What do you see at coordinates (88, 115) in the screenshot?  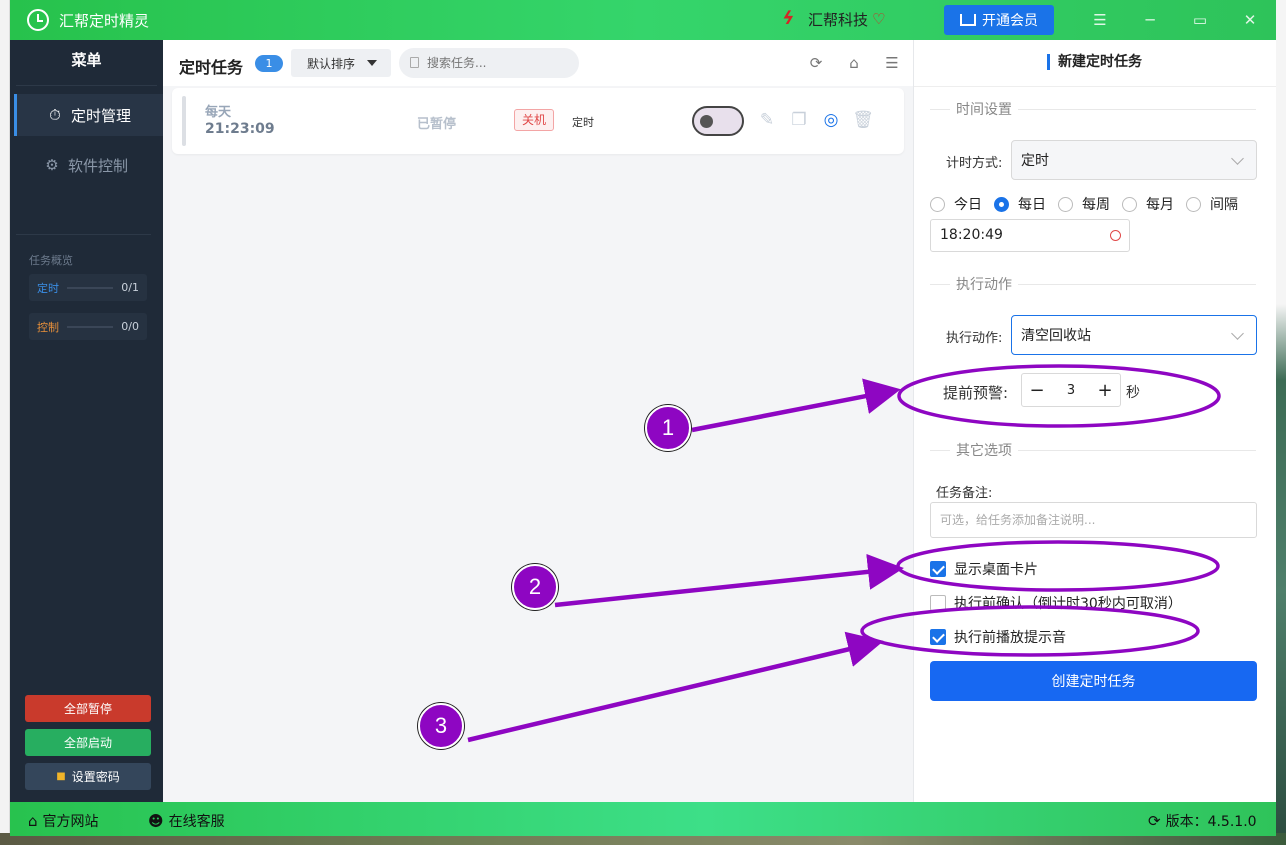 I see `sidebar-item-timer-management: ⏱ 定时管理` at bounding box center [88, 115].